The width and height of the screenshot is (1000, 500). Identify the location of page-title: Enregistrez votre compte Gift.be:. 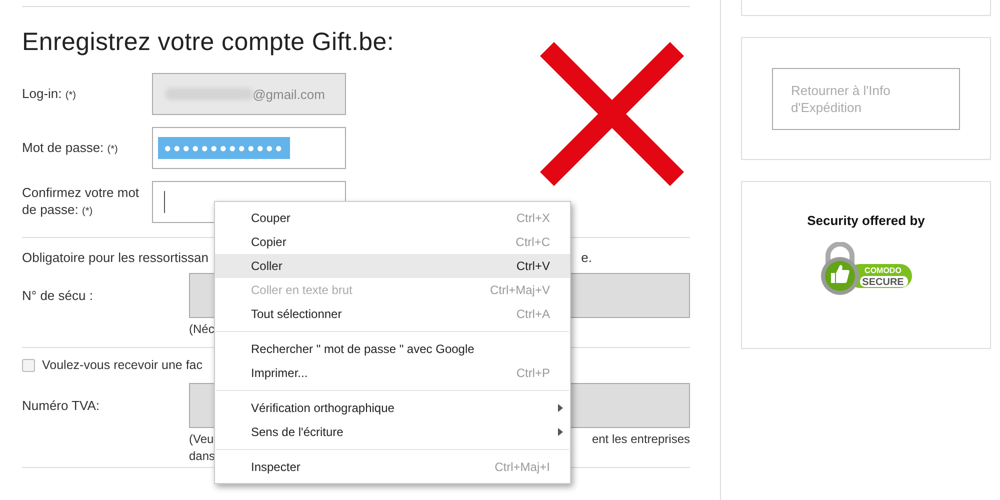
(209, 42).